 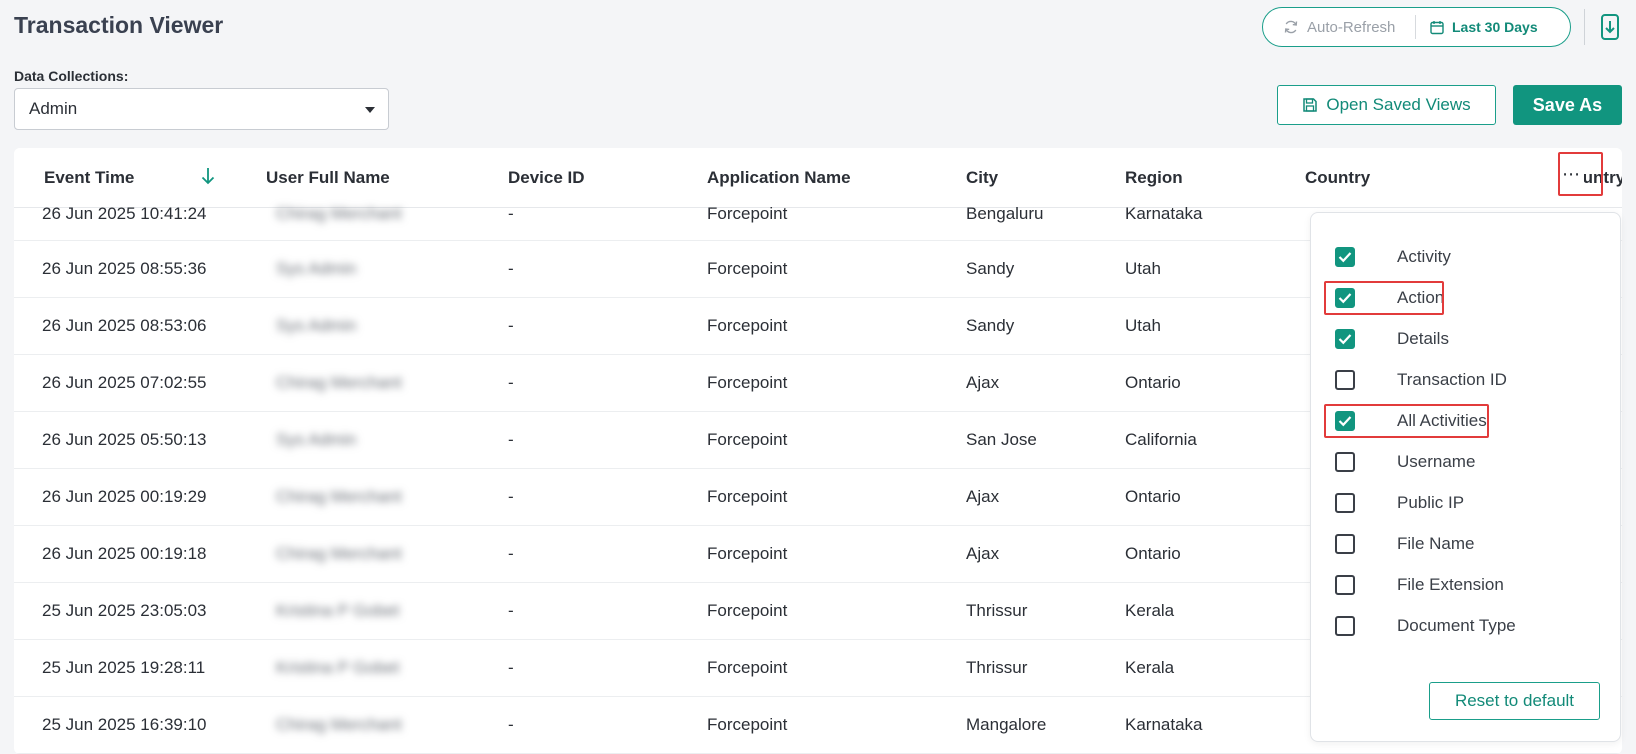 What do you see at coordinates (1421, 380) in the screenshot?
I see `column-option-transaction-id: Transaction ID` at bounding box center [1421, 380].